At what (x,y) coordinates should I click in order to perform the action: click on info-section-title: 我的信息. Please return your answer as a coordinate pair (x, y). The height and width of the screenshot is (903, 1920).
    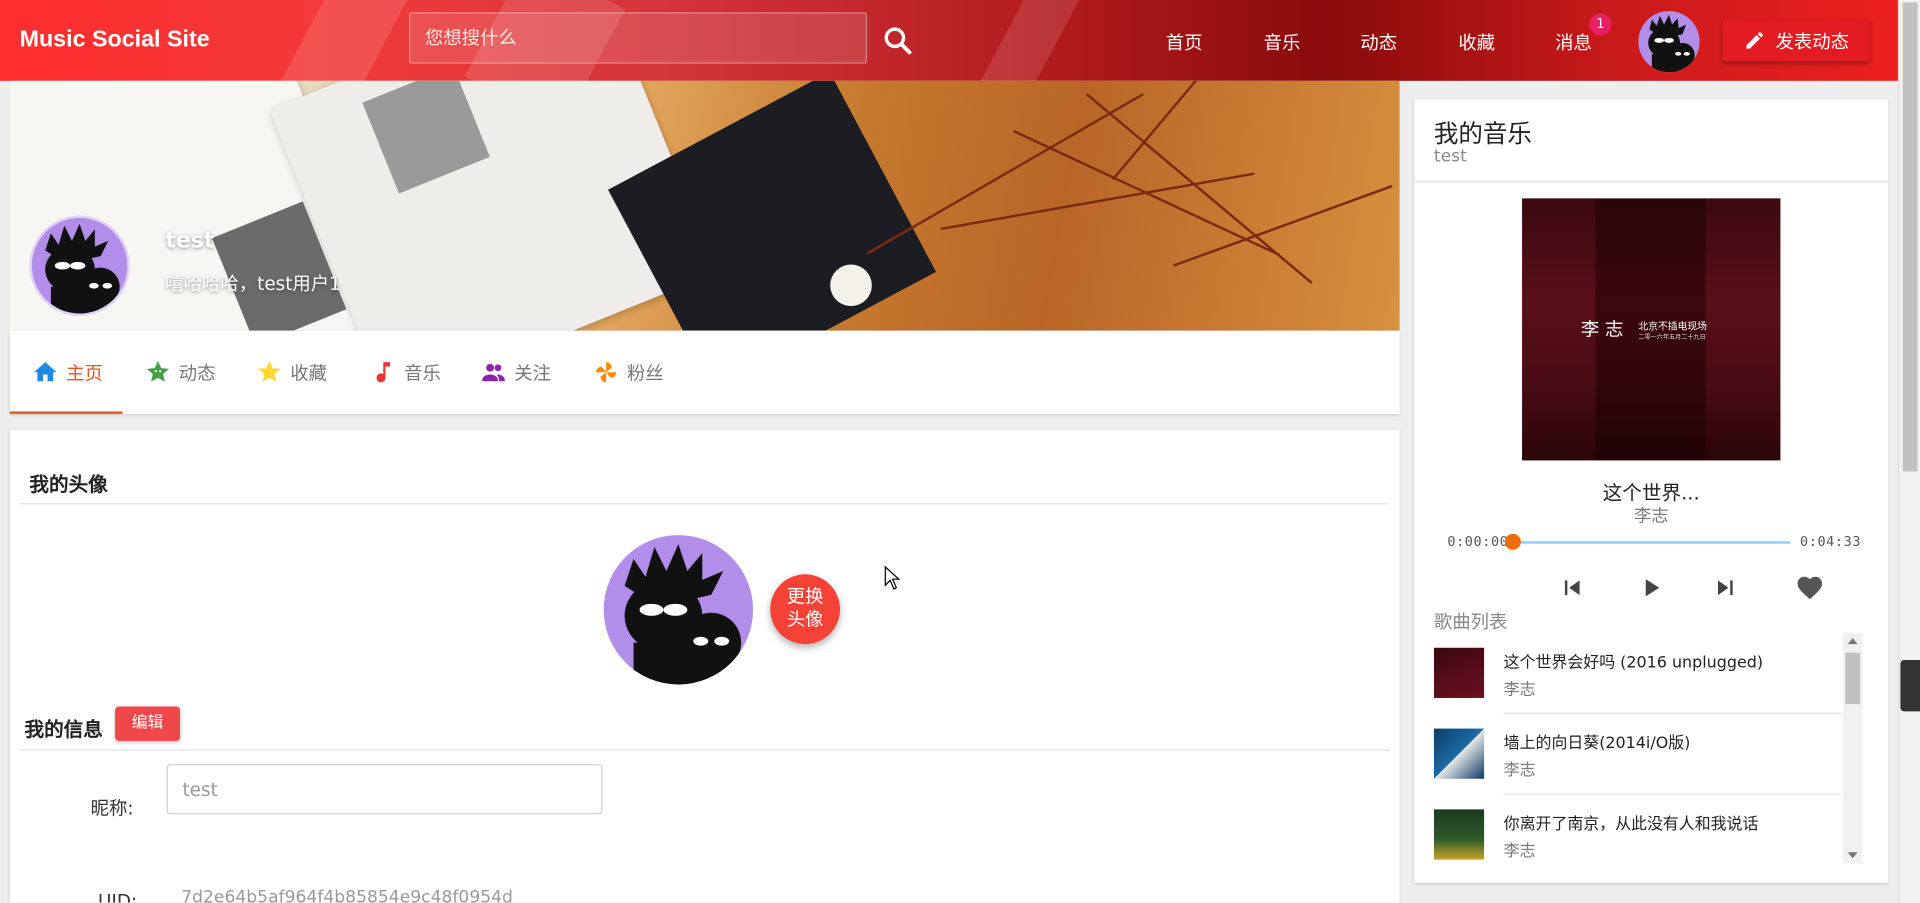
    Looking at the image, I should click on (63, 729).